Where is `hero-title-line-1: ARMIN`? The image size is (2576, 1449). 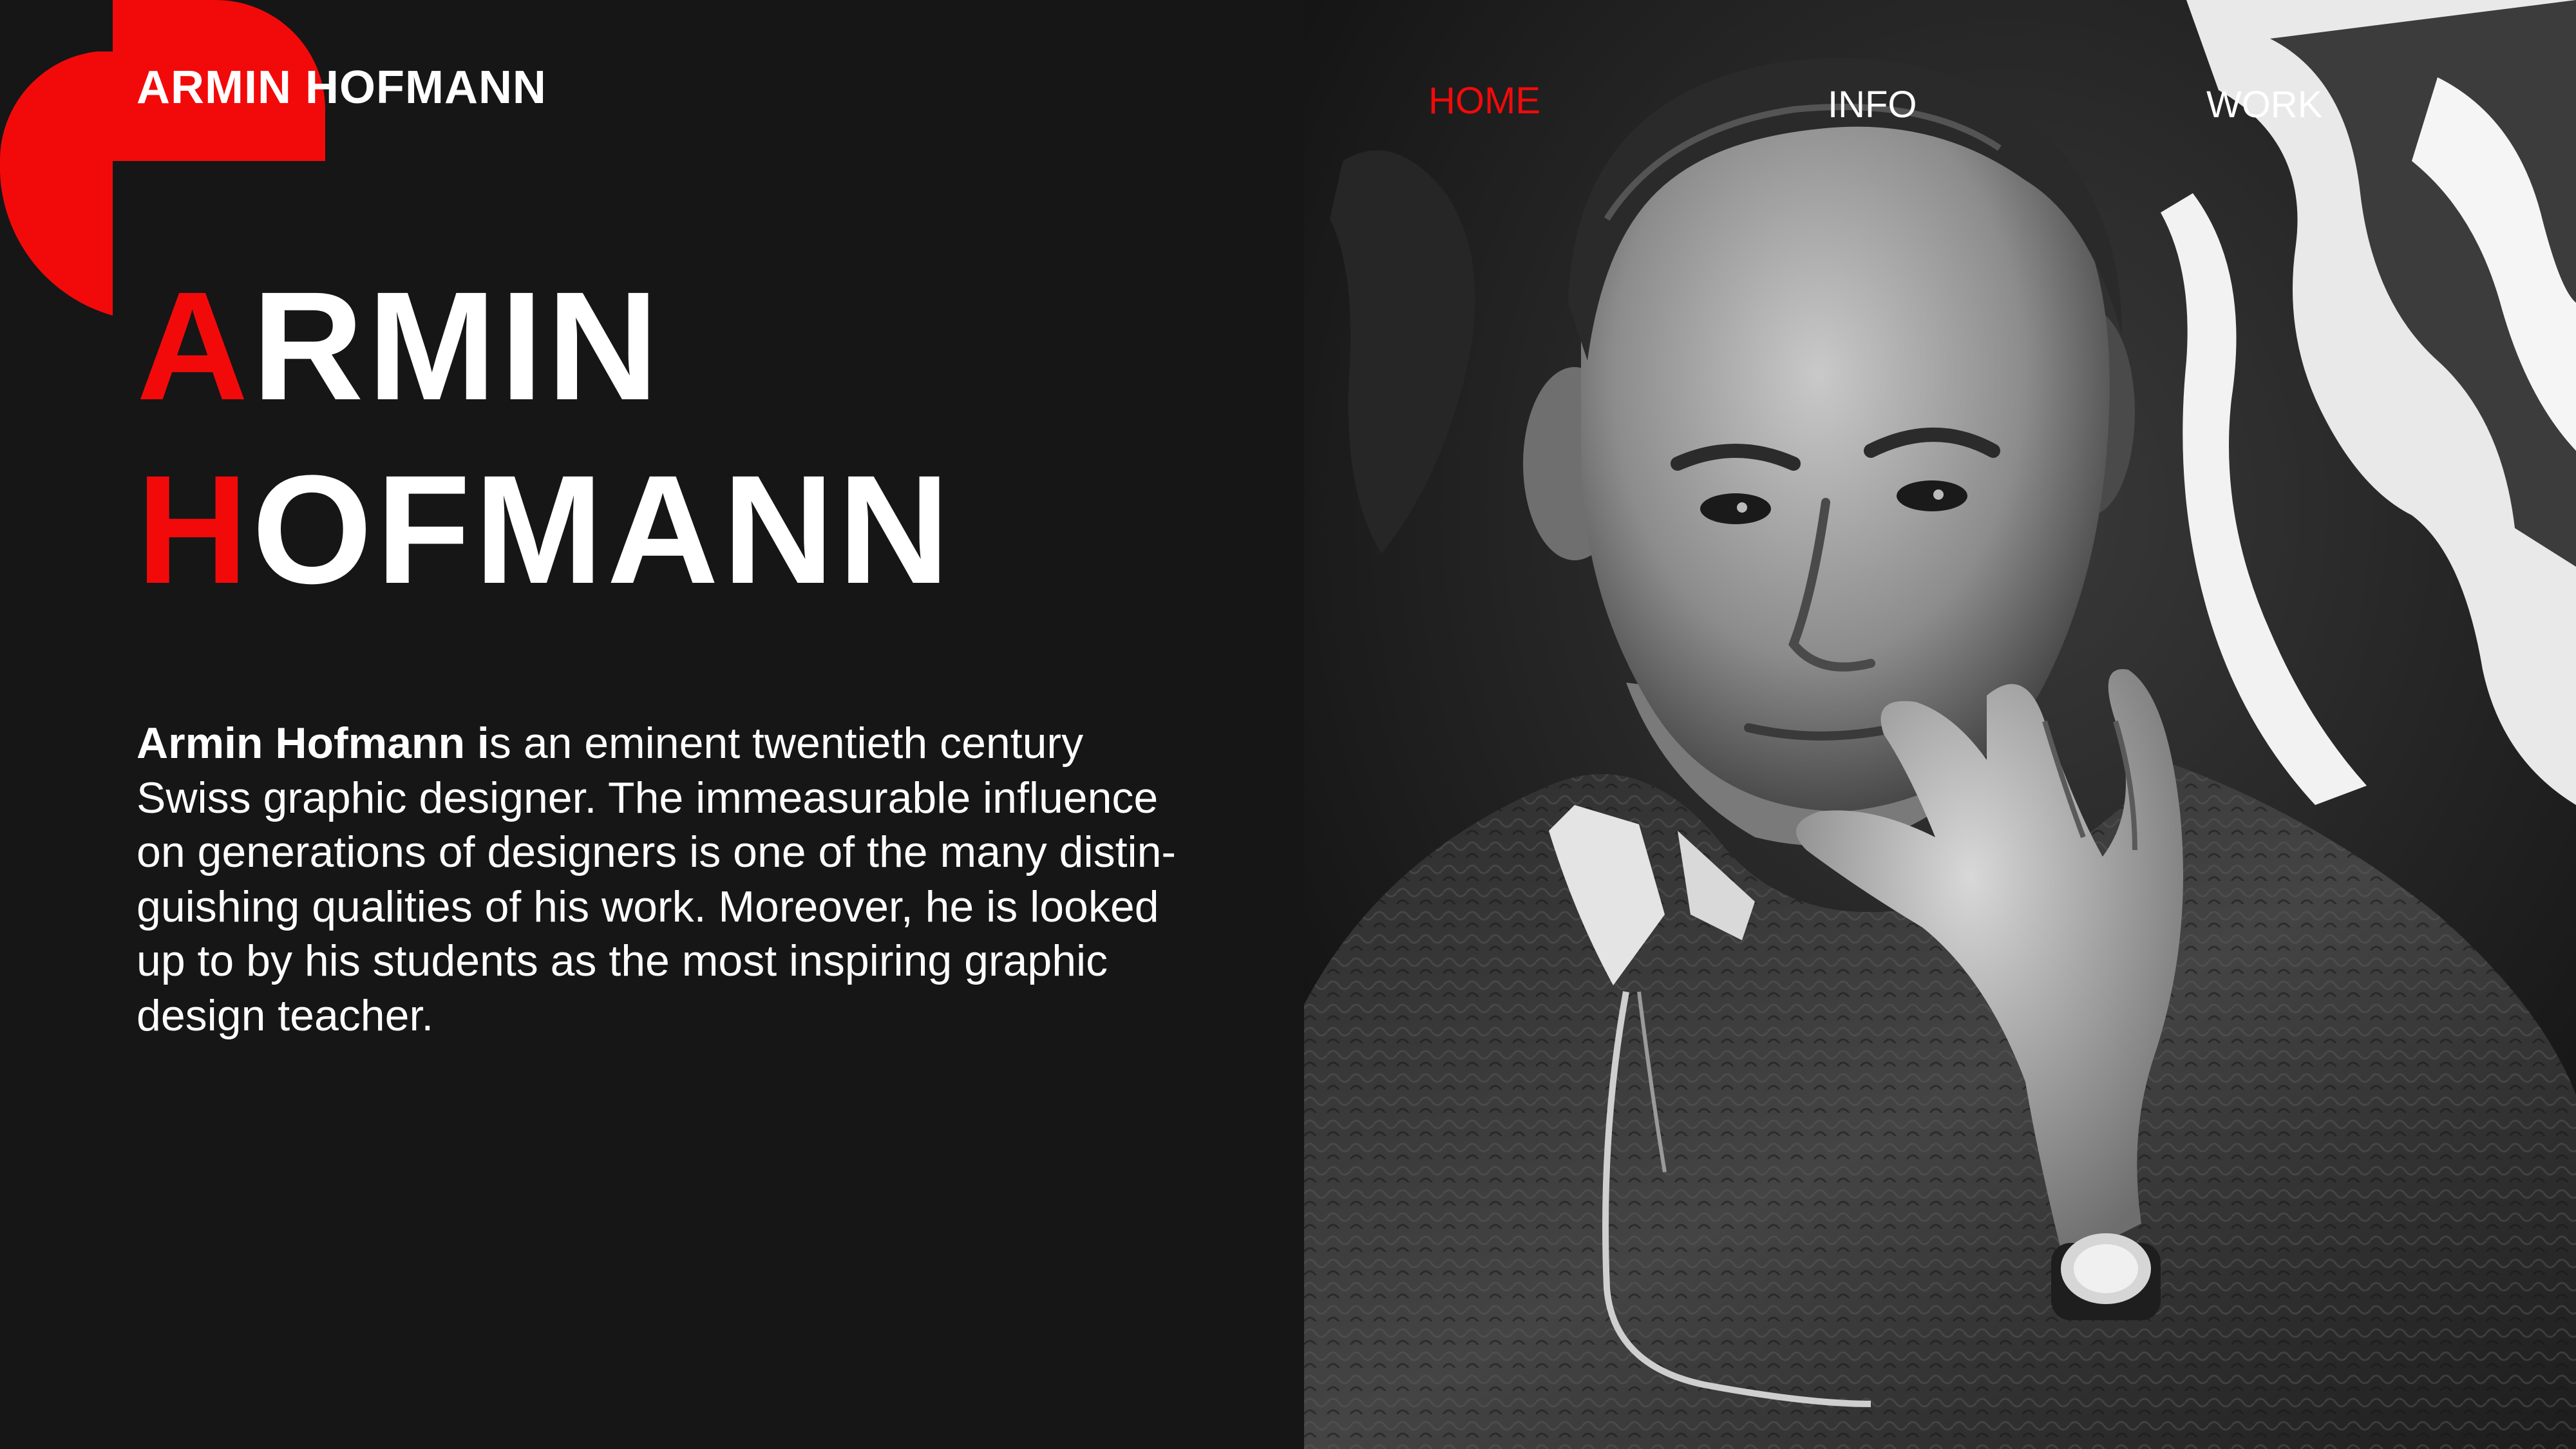
hero-title-line-1: ARMIN is located at coordinates (545, 346).